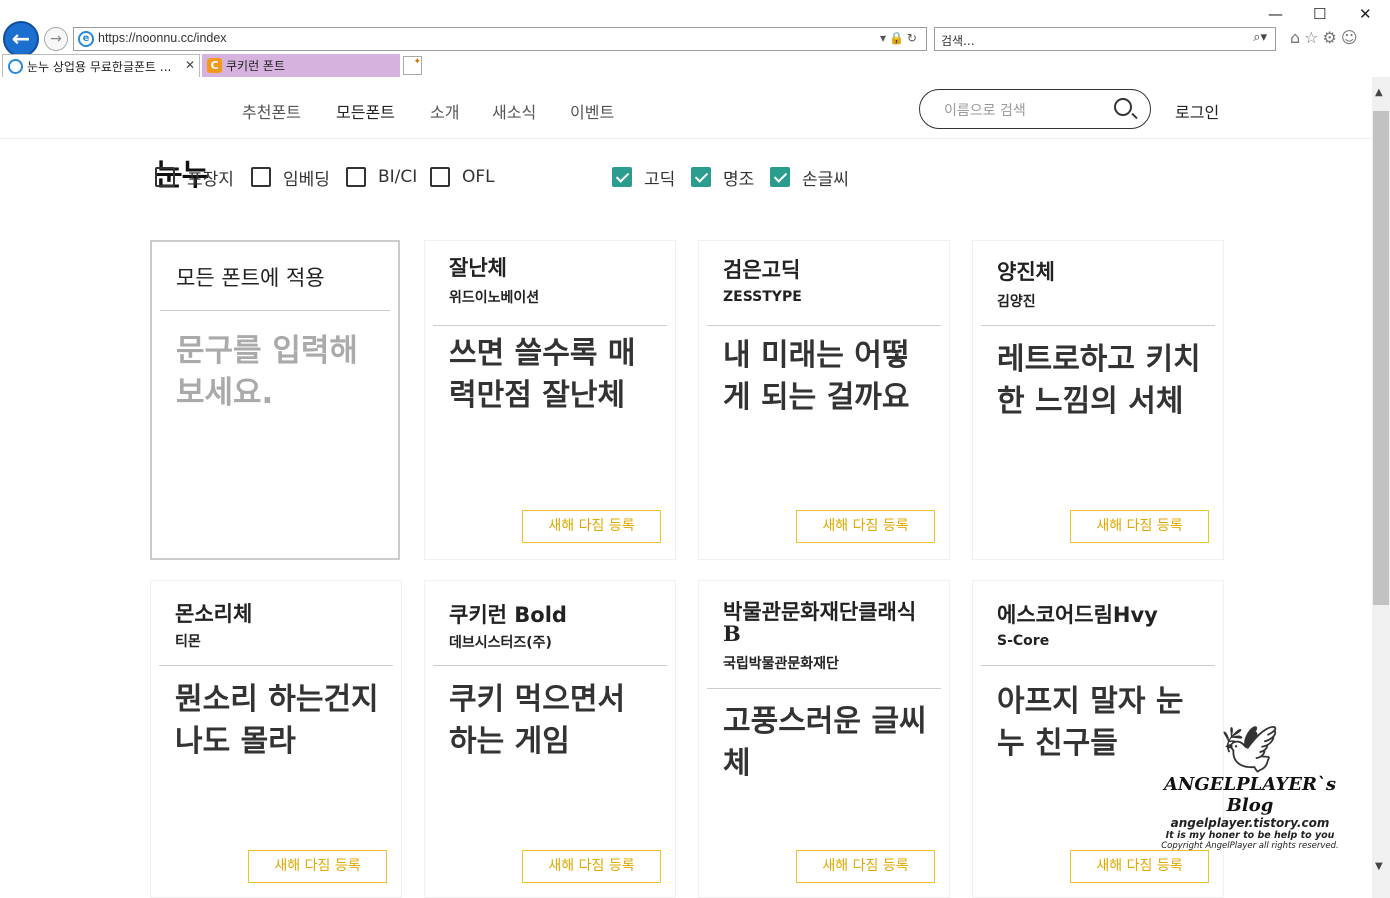  Describe the element at coordinates (412, 65) in the screenshot. I see `new-tab-button: ✦` at that location.